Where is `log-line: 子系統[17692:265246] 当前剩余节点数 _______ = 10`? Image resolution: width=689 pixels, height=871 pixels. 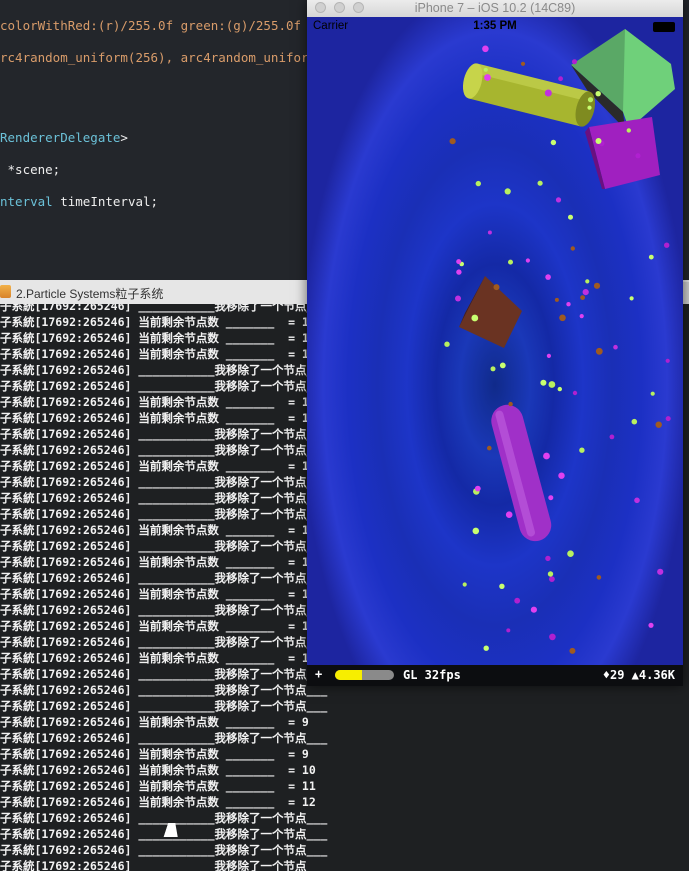
log-line: 子系統[17692:265246] 当前剩余节点数 _______ = 10 is located at coordinates (158, 770).